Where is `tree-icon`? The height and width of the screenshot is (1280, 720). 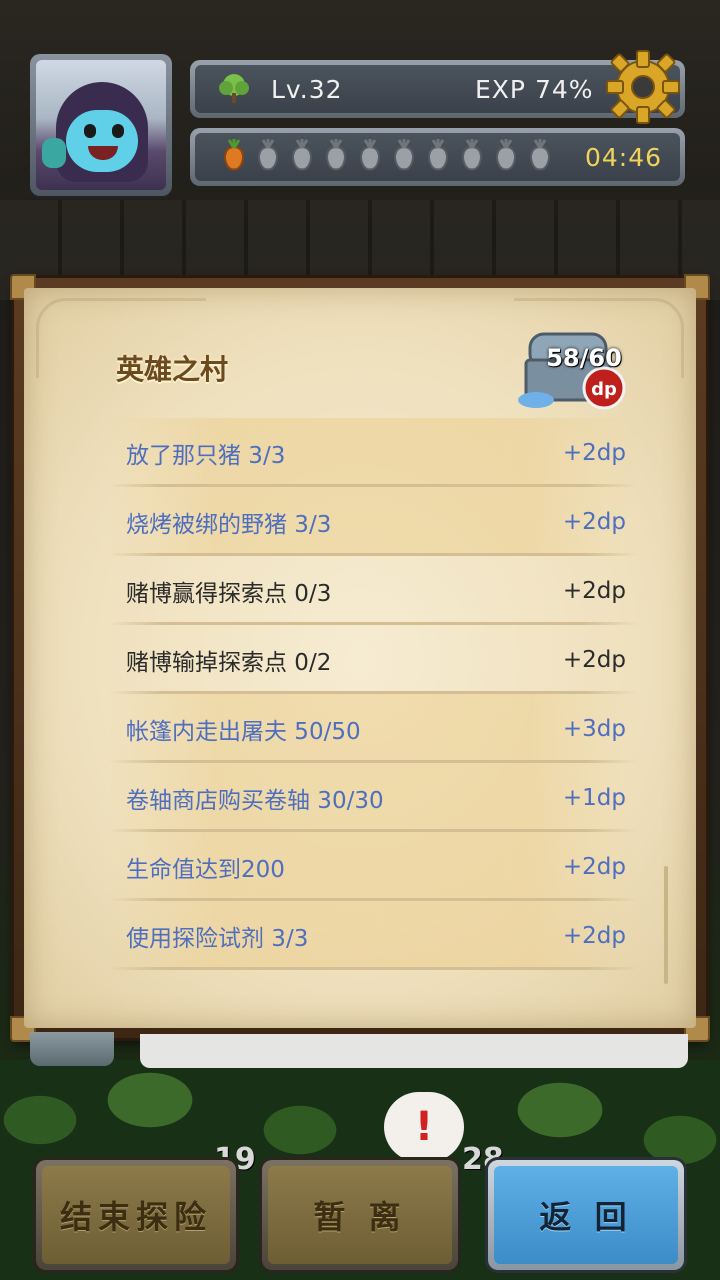
tree-icon is located at coordinates (234, 88).